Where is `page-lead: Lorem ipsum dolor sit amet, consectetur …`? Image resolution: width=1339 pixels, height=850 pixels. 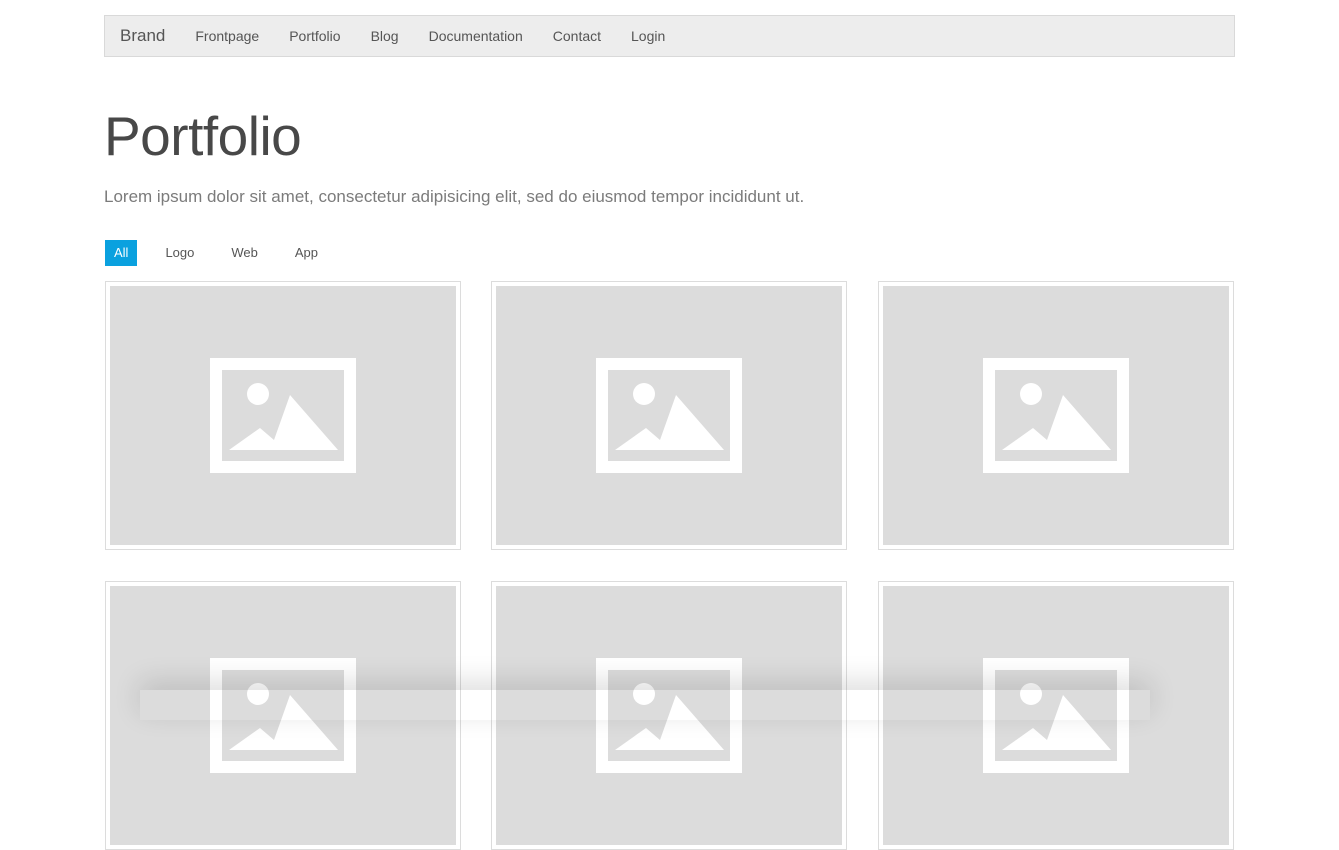
page-lead: Lorem ipsum dolor sit amet, consectetur … is located at coordinates (454, 196).